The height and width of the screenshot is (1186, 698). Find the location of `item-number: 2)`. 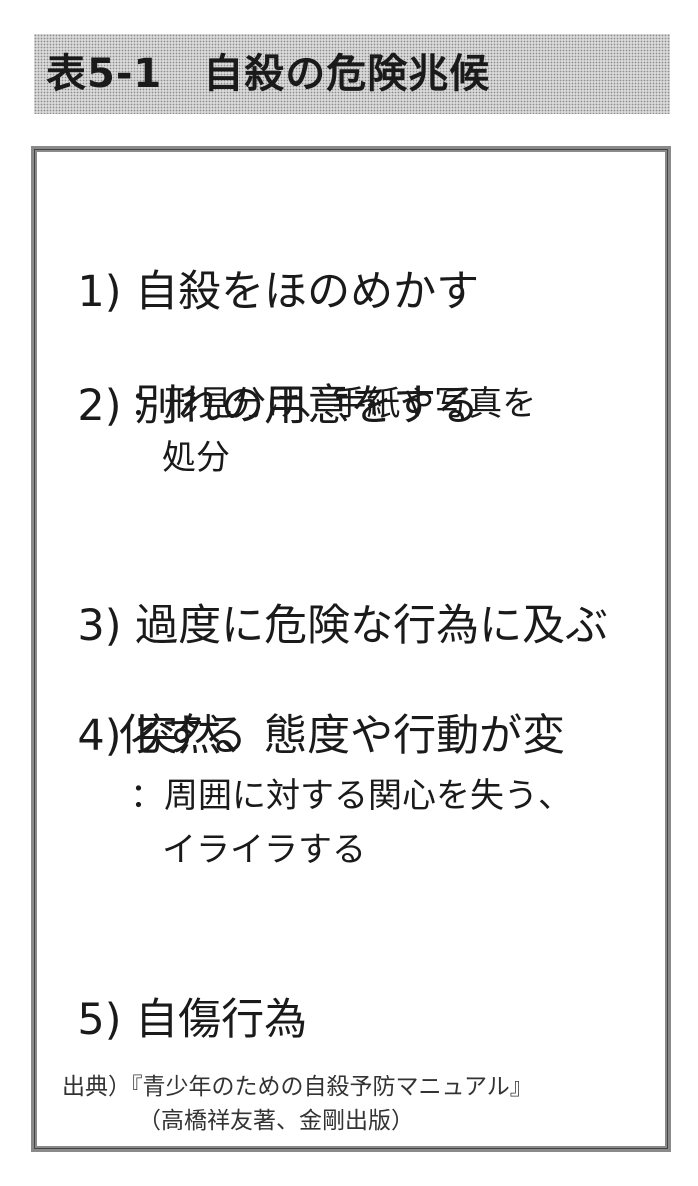

item-number: 2) is located at coordinates (99, 406).